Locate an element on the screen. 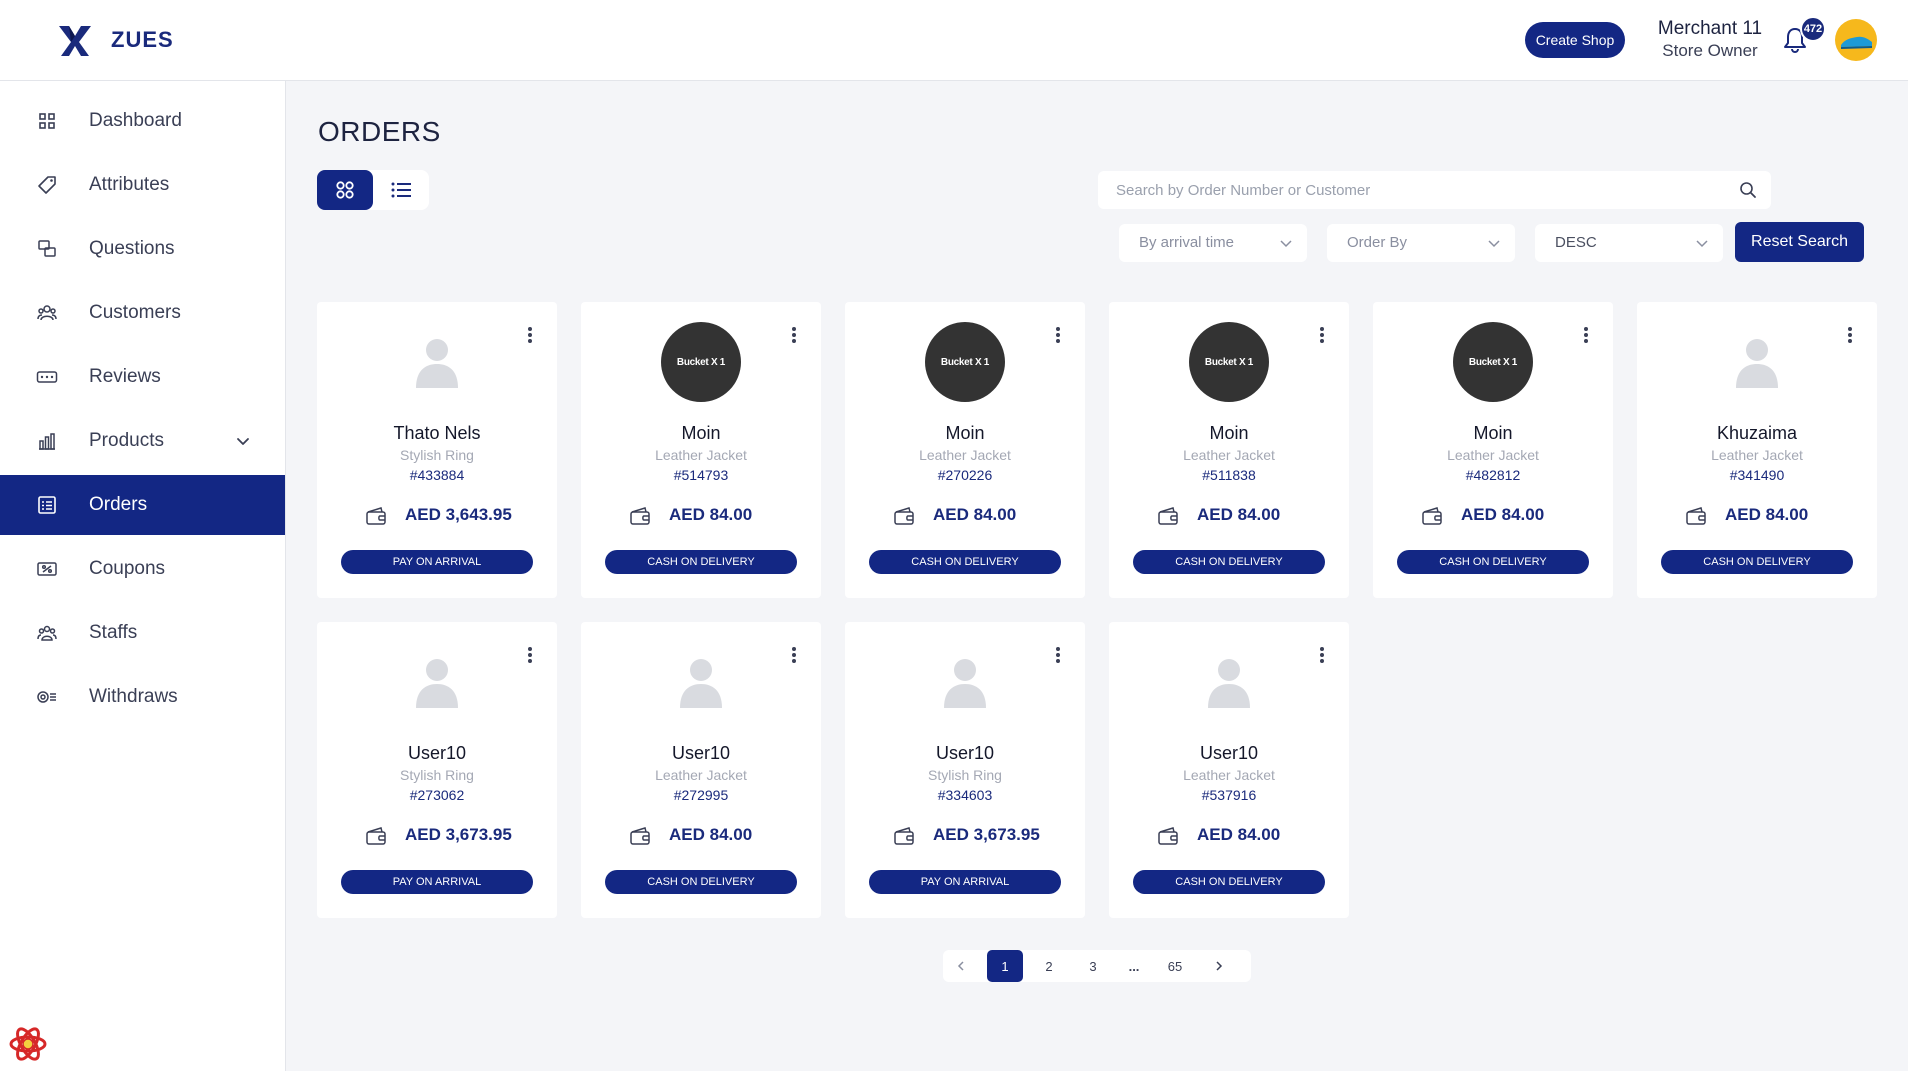  user-info: Merchant 11 Store Owner is located at coordinates (1710, 39).